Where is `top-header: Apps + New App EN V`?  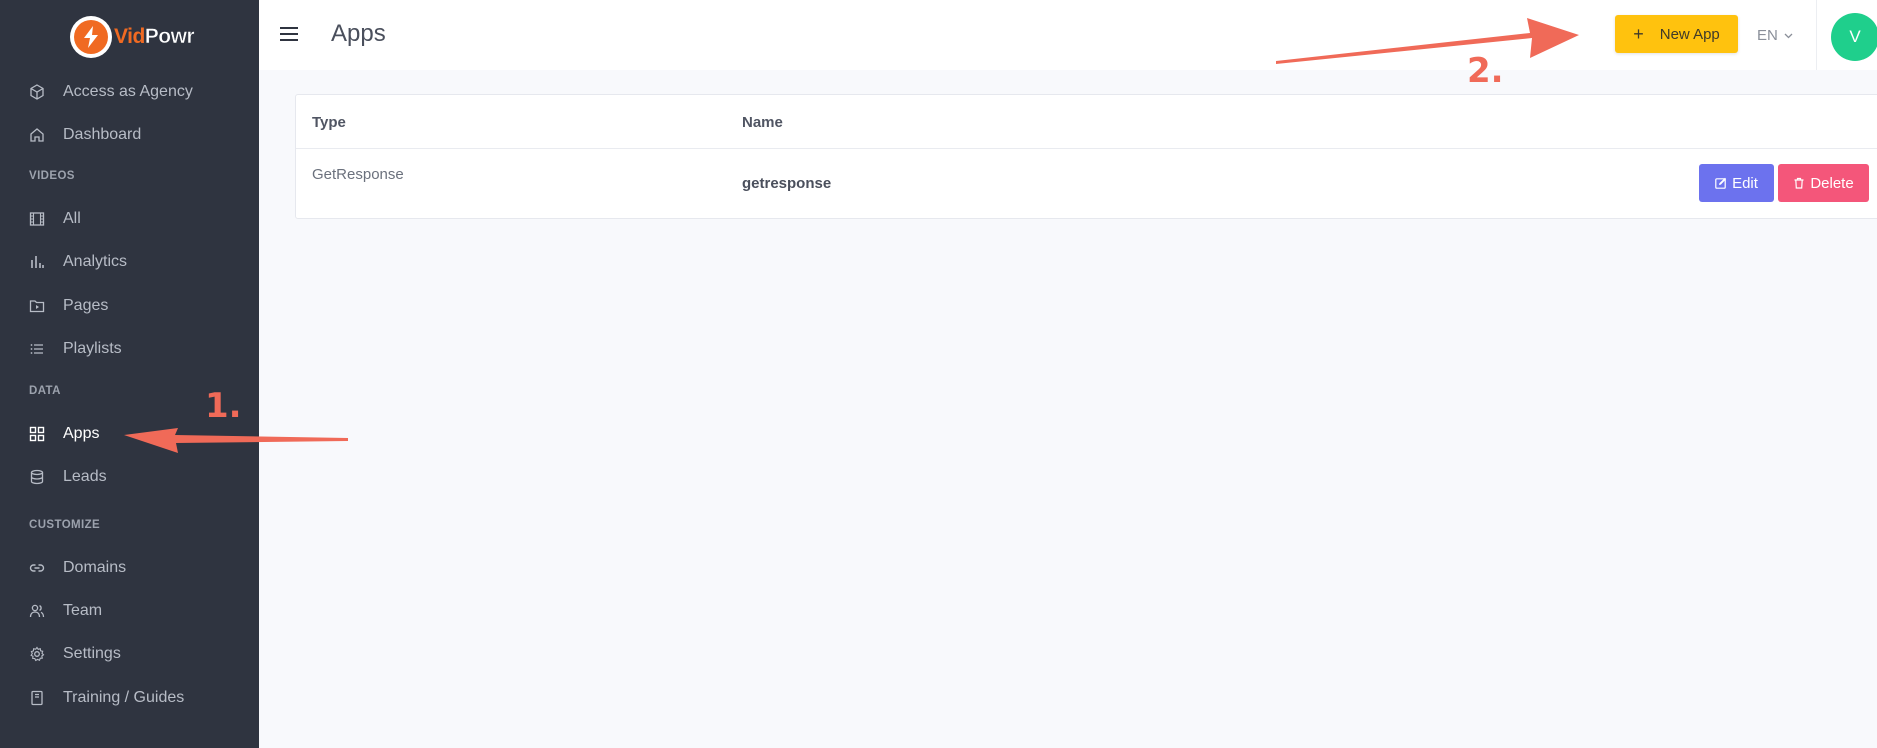 top-header: Apps + New App EN V is located at coordinates (1068, 35).